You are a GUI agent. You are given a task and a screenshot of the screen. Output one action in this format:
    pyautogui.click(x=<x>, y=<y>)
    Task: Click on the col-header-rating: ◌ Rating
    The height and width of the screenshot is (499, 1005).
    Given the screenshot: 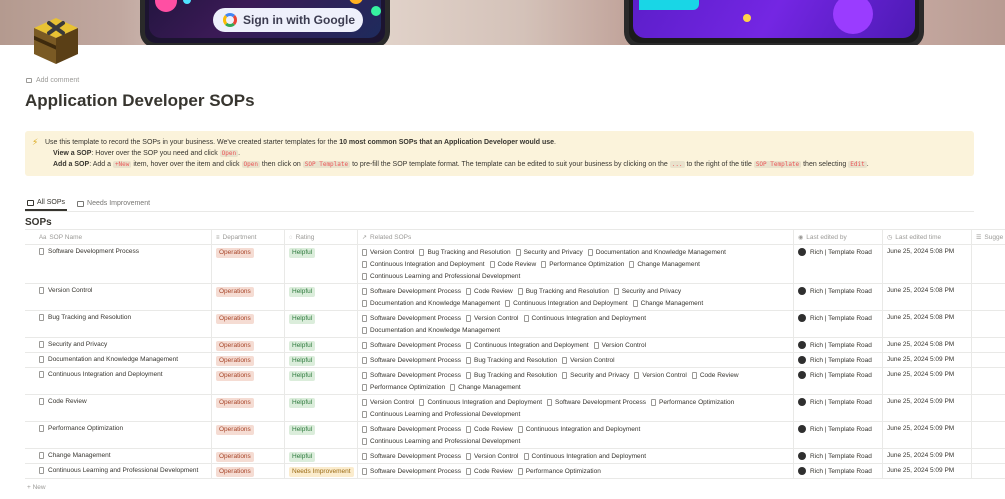 What is the action you would take?
    pyautogui.click(x=321, y=237)
    